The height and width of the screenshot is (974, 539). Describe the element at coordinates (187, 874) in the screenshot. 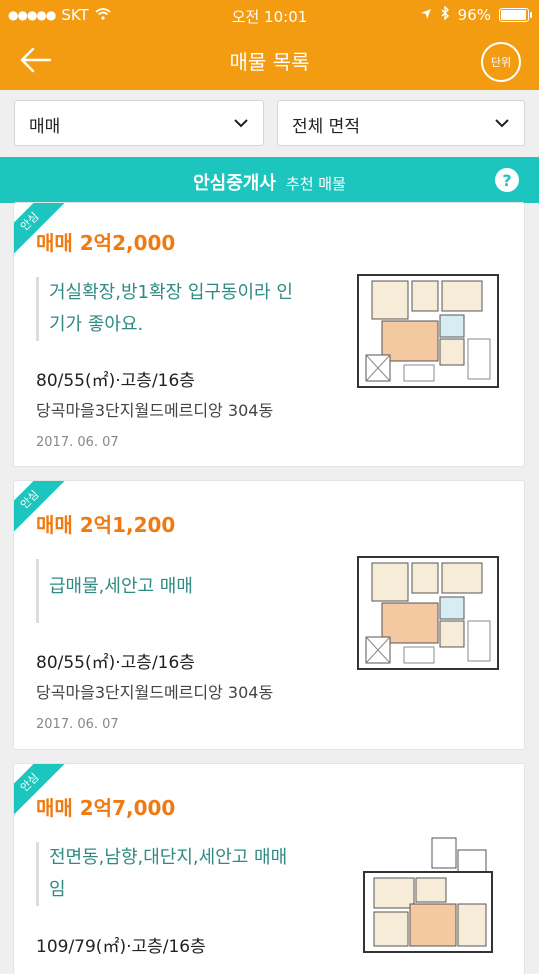

I see `listing-description: 전면동,남향,대단지,세안고 매매 임` at that location.